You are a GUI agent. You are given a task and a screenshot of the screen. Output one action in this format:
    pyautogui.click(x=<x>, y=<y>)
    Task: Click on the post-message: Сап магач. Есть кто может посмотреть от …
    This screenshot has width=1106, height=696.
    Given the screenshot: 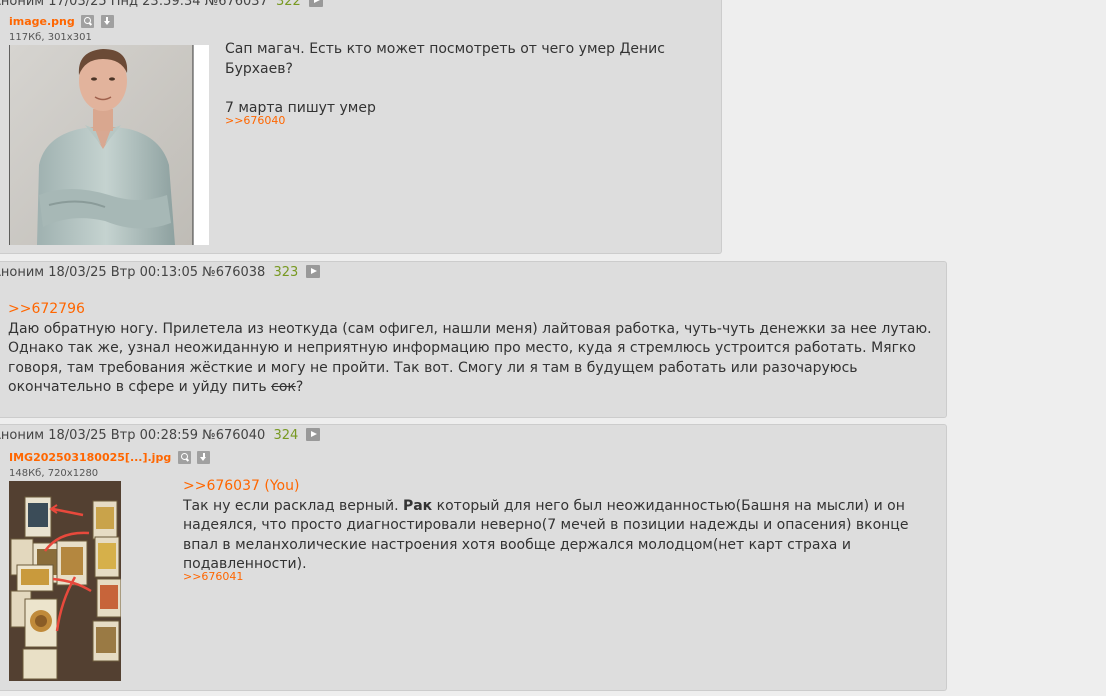 What is the action you would take?
    pyautogui.click(x=470, y=79)
    